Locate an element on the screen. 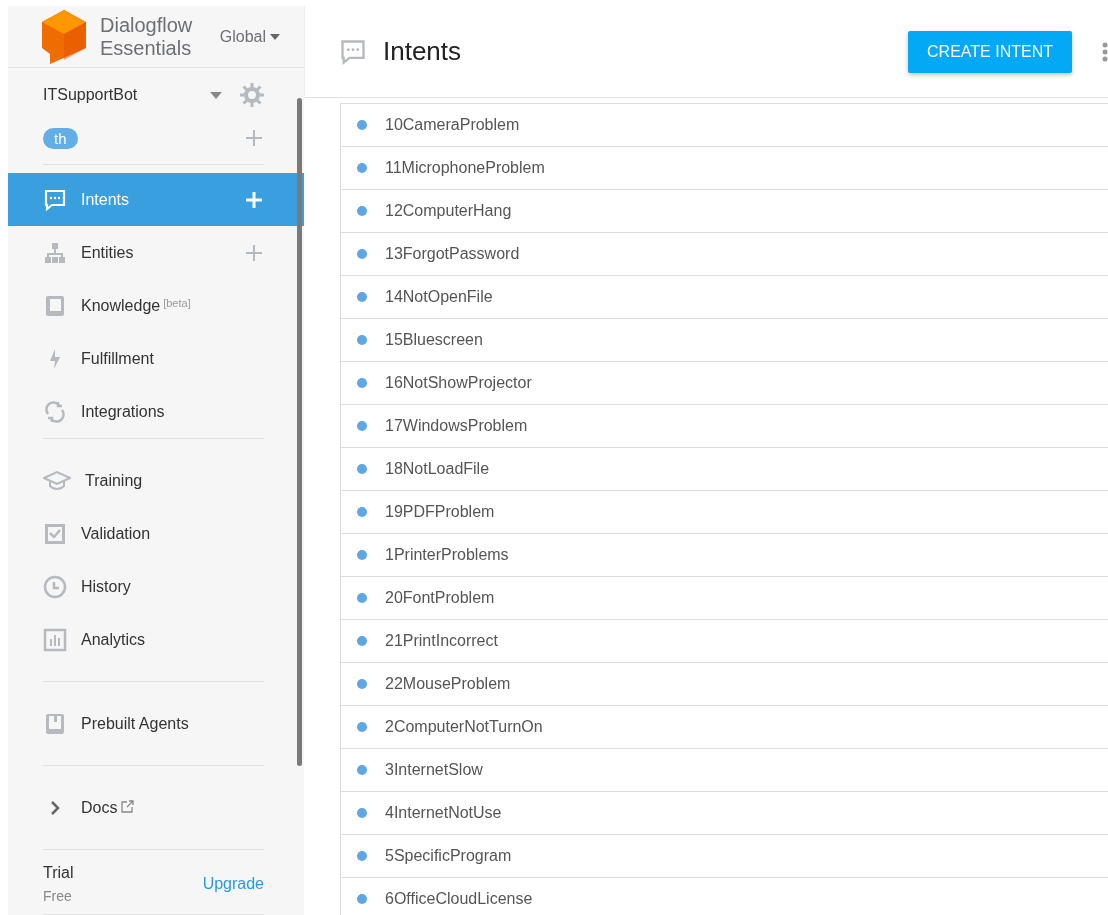 The image size is (1108, 915). nav-item: Integrations is located at coordinates (156, 411).